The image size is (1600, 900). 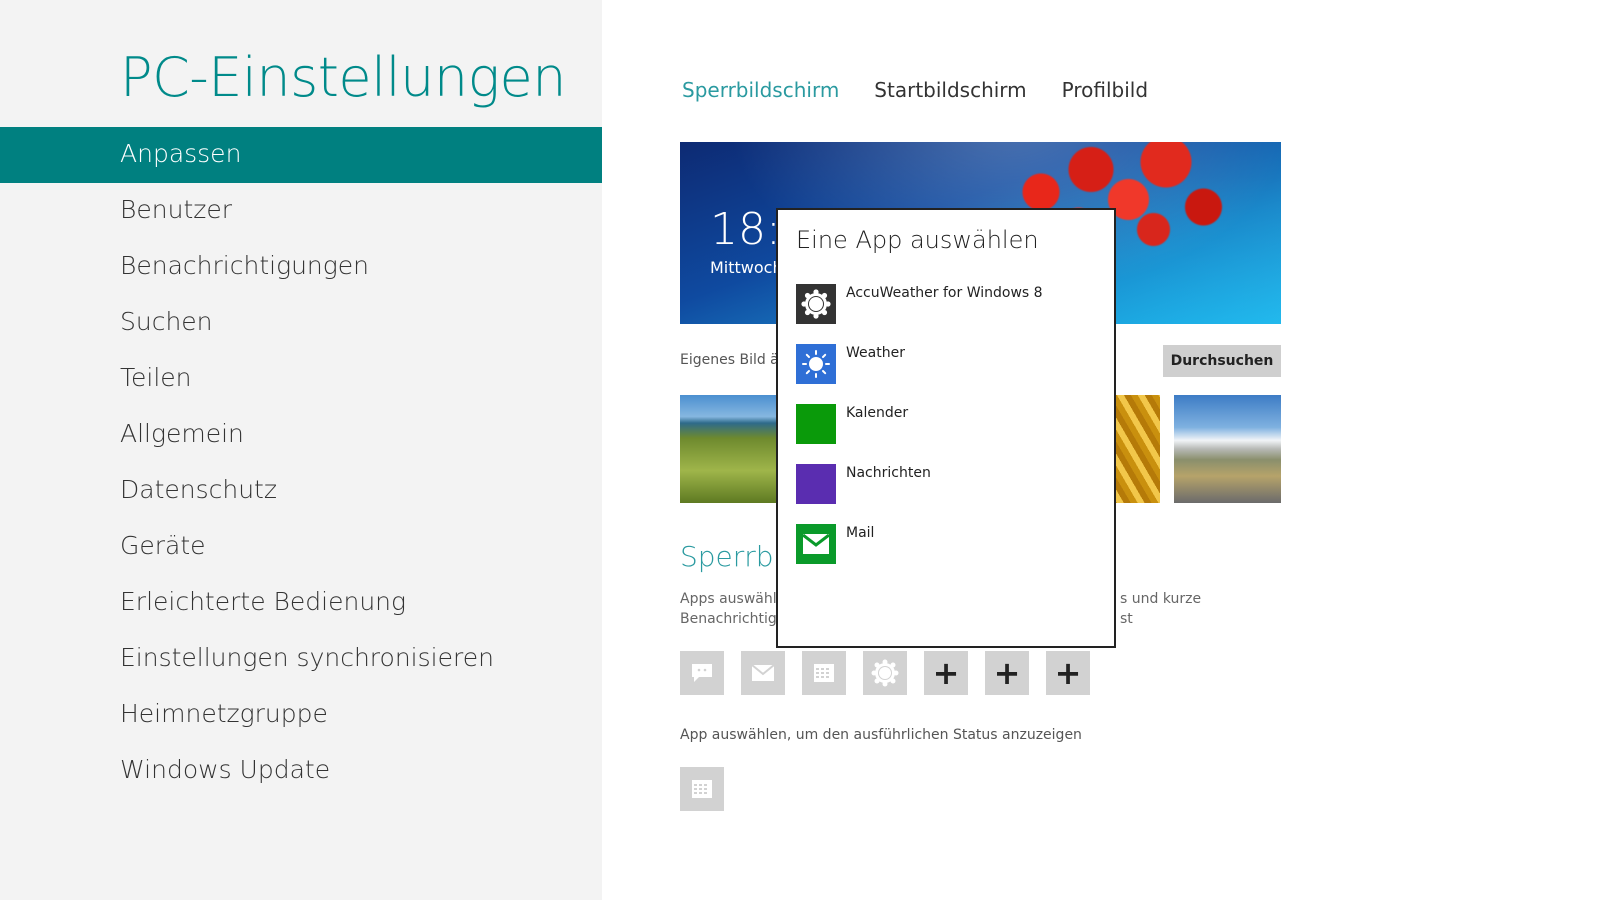 I want to click on nav-item-teilen: Teilen, so click(x=301, y=379).